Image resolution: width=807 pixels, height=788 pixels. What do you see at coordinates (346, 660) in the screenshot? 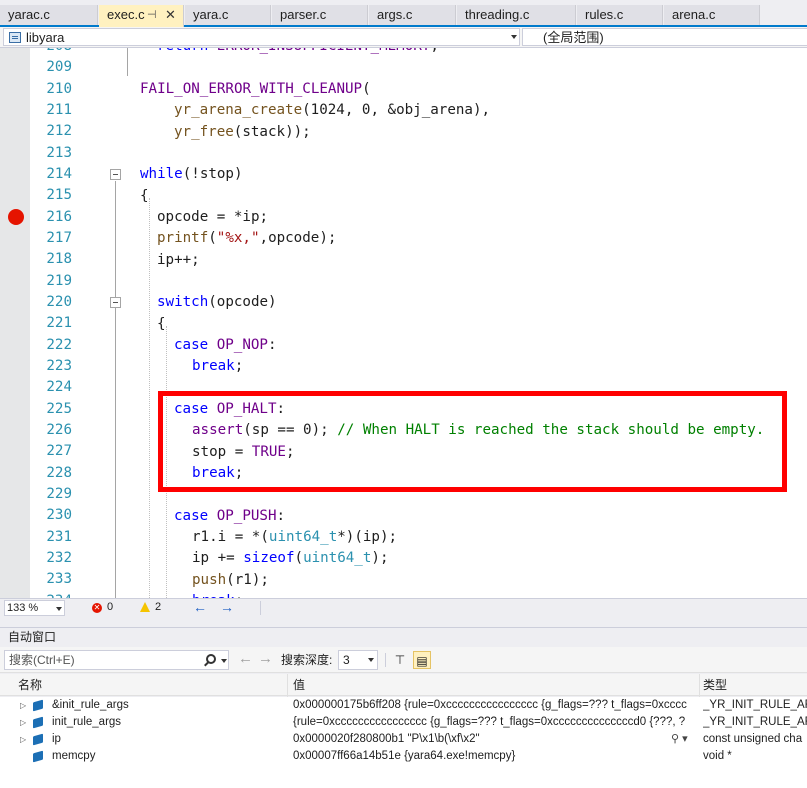
I see `search-depth-value: 3` at bounding box center [346, 660].